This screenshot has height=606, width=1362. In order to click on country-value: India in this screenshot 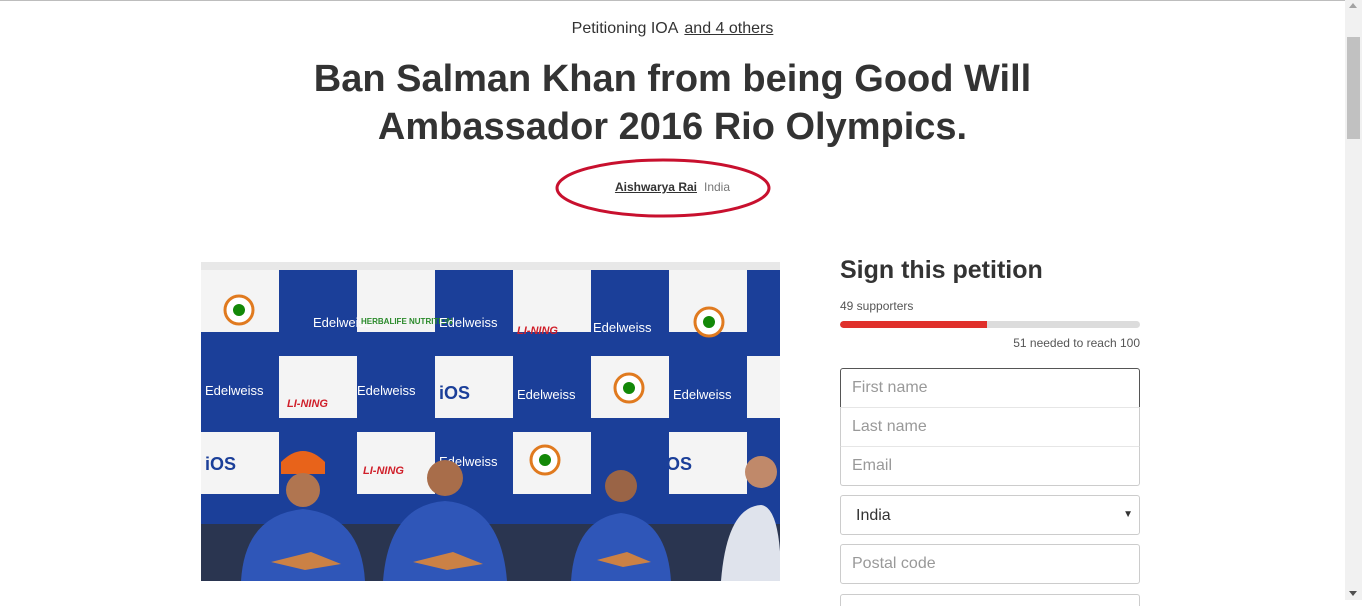, I will do `click(873, 515)`.